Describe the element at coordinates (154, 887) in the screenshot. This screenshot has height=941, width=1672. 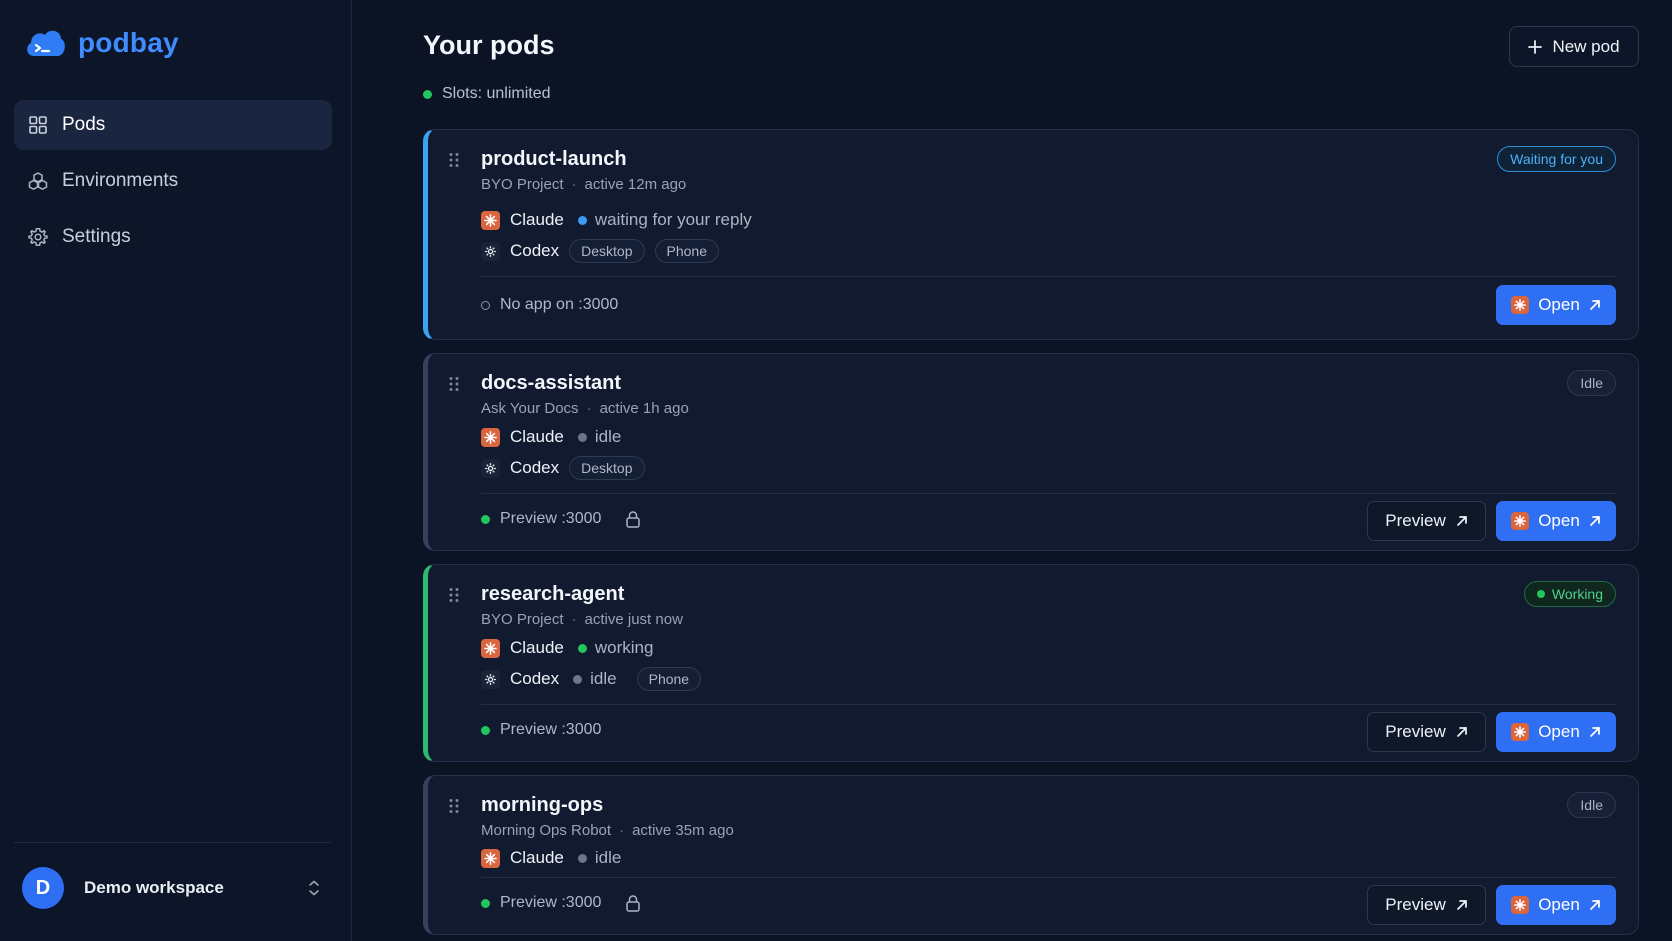
I see `workspace-name: Demo workspace` at that location.